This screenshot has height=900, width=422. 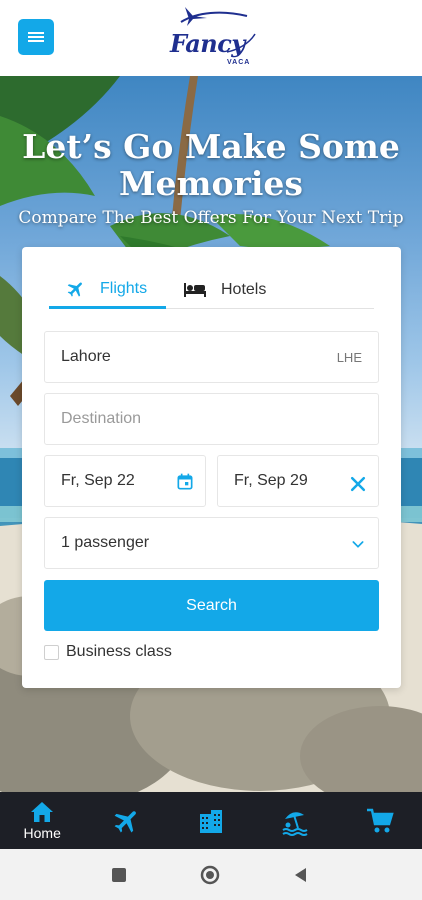 I want to click on nav-item-beach, so click(x=295, y=820).